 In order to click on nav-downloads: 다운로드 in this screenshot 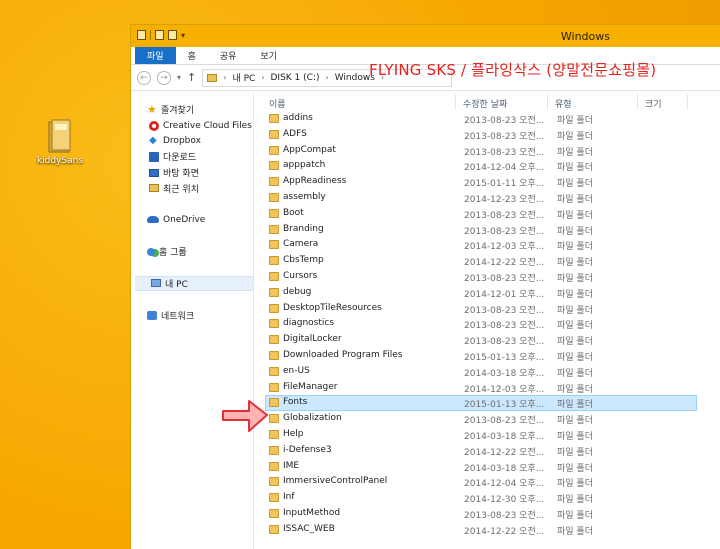, I will do `click(192, 157)`.